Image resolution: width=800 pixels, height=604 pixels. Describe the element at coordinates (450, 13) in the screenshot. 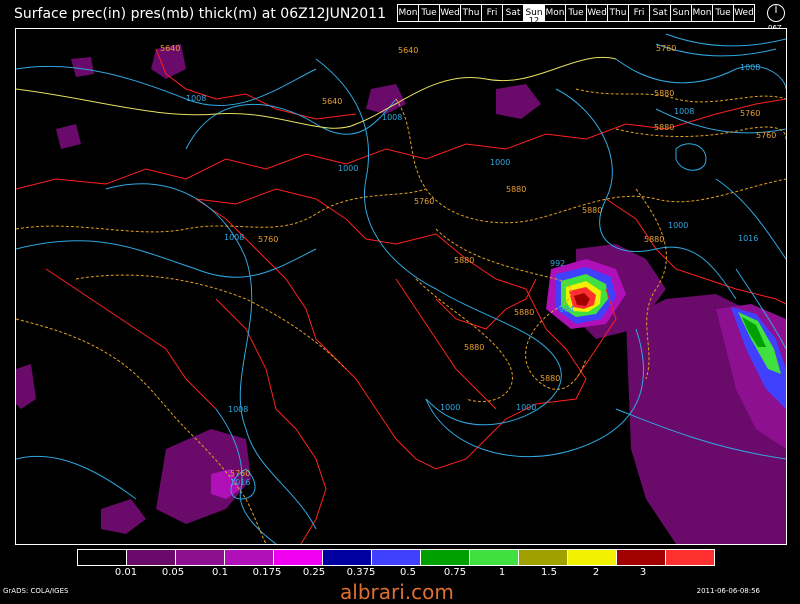

I see `day-2: Wed` at that location.